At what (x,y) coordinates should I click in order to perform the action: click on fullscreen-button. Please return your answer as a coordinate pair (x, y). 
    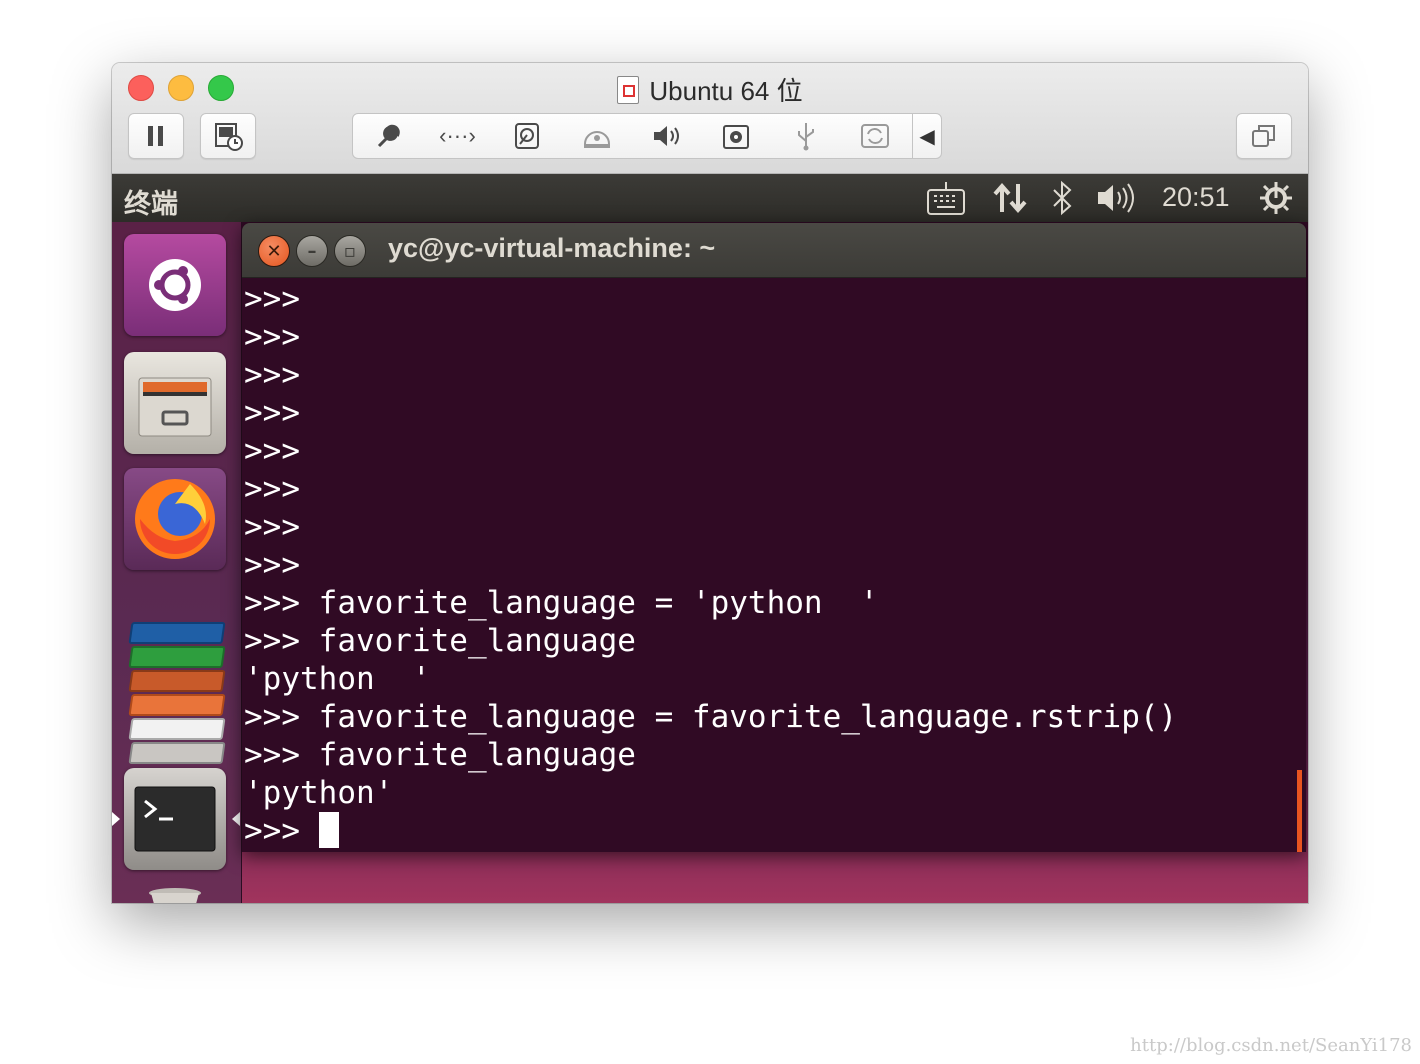
    Looking at the image, I should click on (1264, 136).